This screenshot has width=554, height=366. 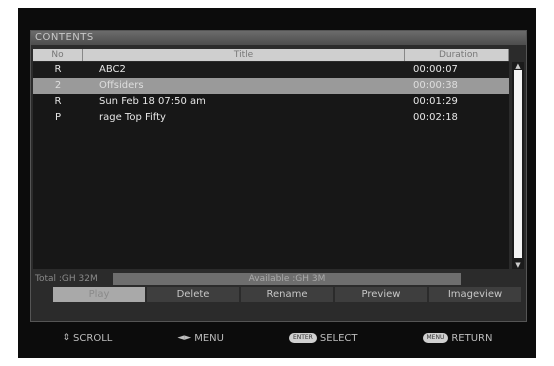 I want to click on action-buttons: Play Delete Rename Preview Imageview, so click(x=288, y=294).